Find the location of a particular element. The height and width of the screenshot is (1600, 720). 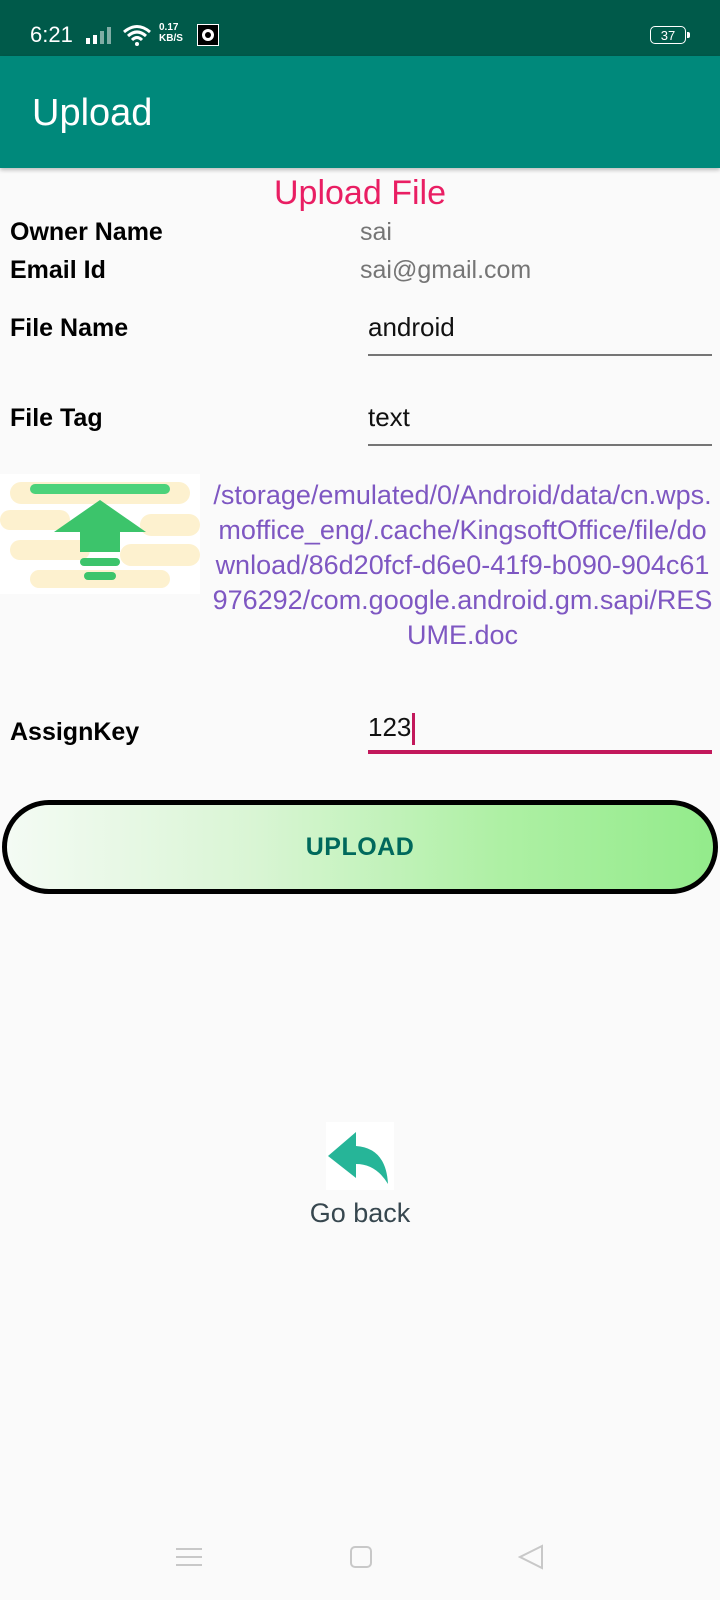

file-tag-label: File Tag is located at coordinates (56, 418).